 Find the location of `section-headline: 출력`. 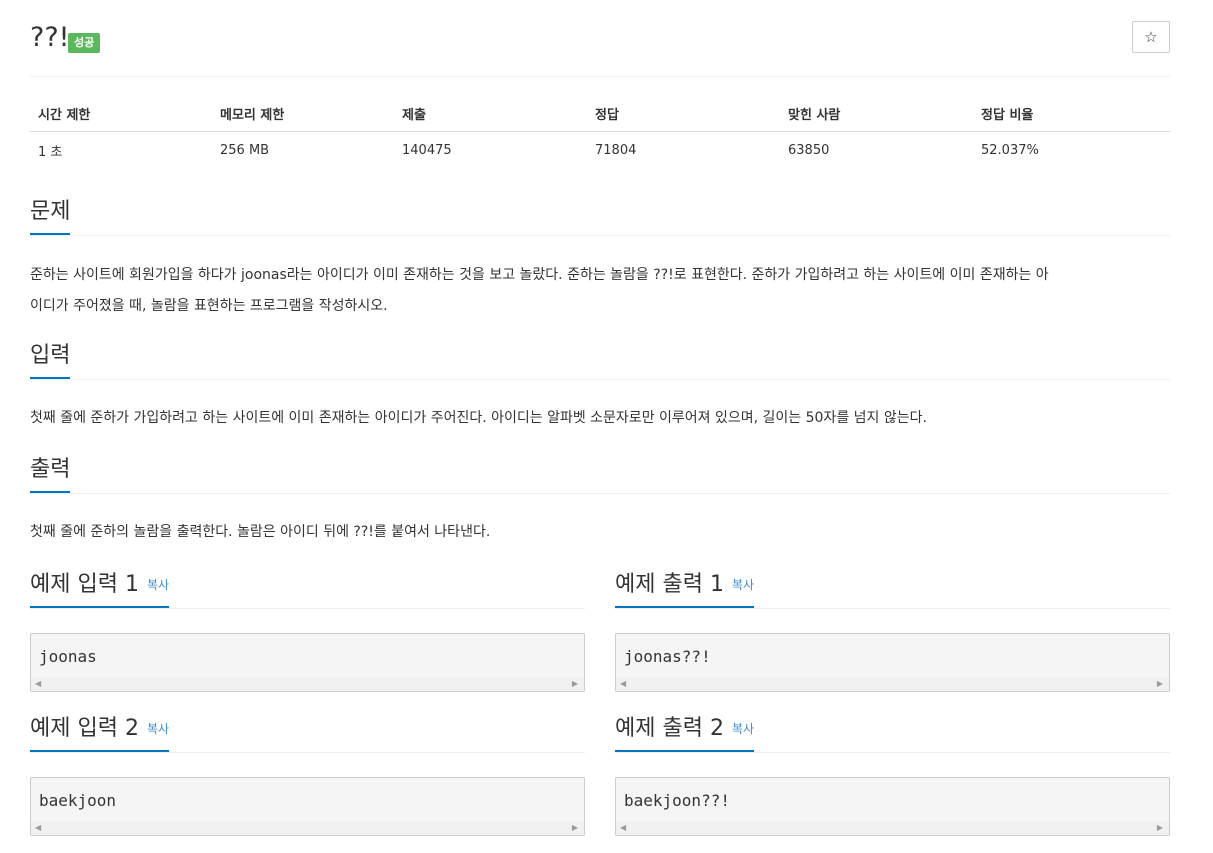

section-headline: 출력 is located at coordinates (600, 475).